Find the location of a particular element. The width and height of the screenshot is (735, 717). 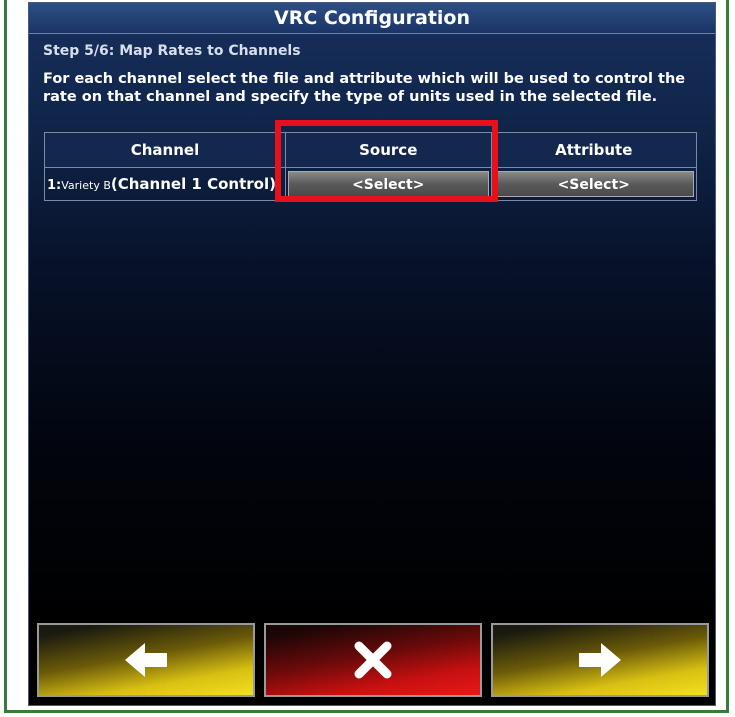

cancel-button is located at coordinates (373, 660).